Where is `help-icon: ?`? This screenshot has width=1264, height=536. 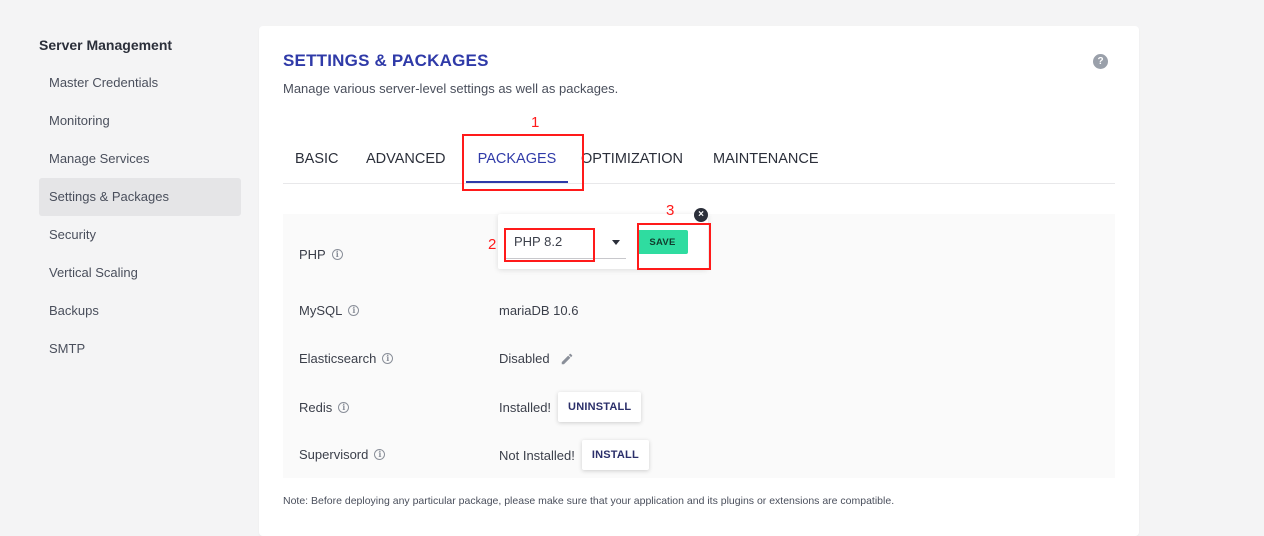
help-icon: ? is located at coordinates (1100, 61).